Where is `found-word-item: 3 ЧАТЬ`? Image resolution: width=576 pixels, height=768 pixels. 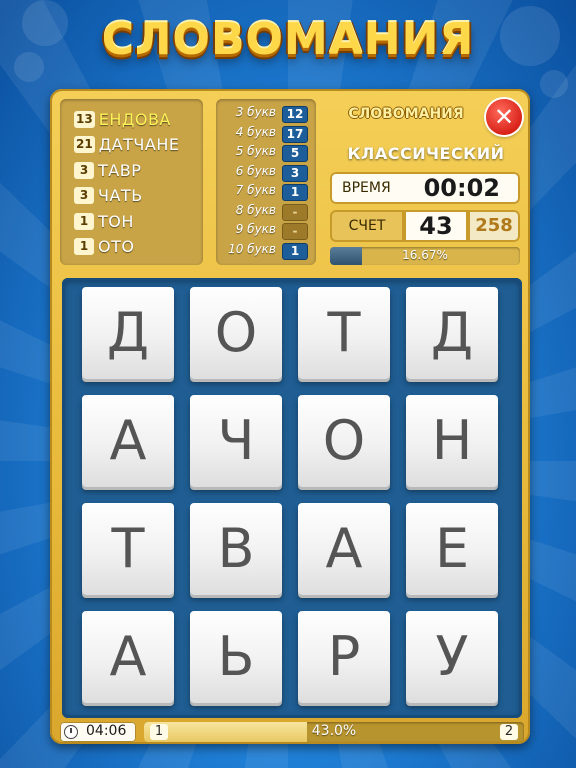
found-word-item: 3 ЧАТЬ is located at coordinates (108, 196).